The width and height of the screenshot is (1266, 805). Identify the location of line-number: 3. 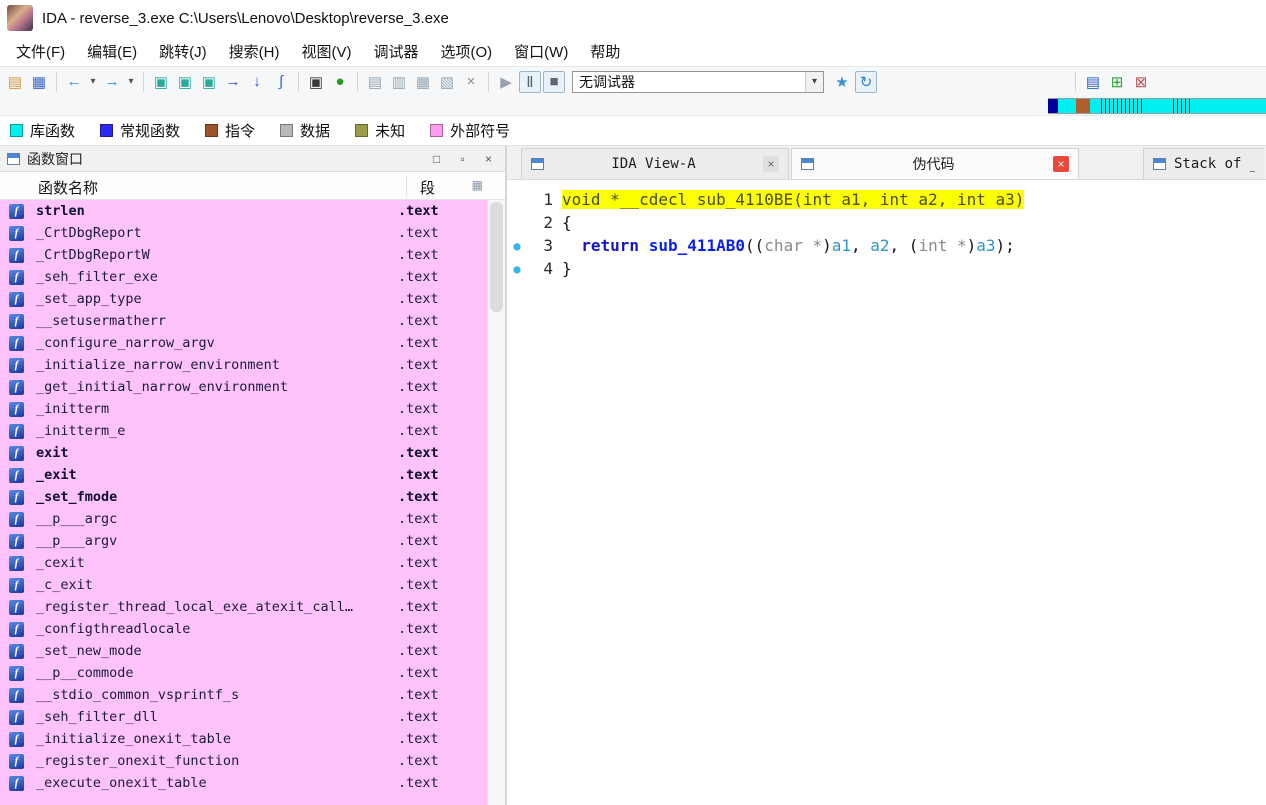
(548, 245).